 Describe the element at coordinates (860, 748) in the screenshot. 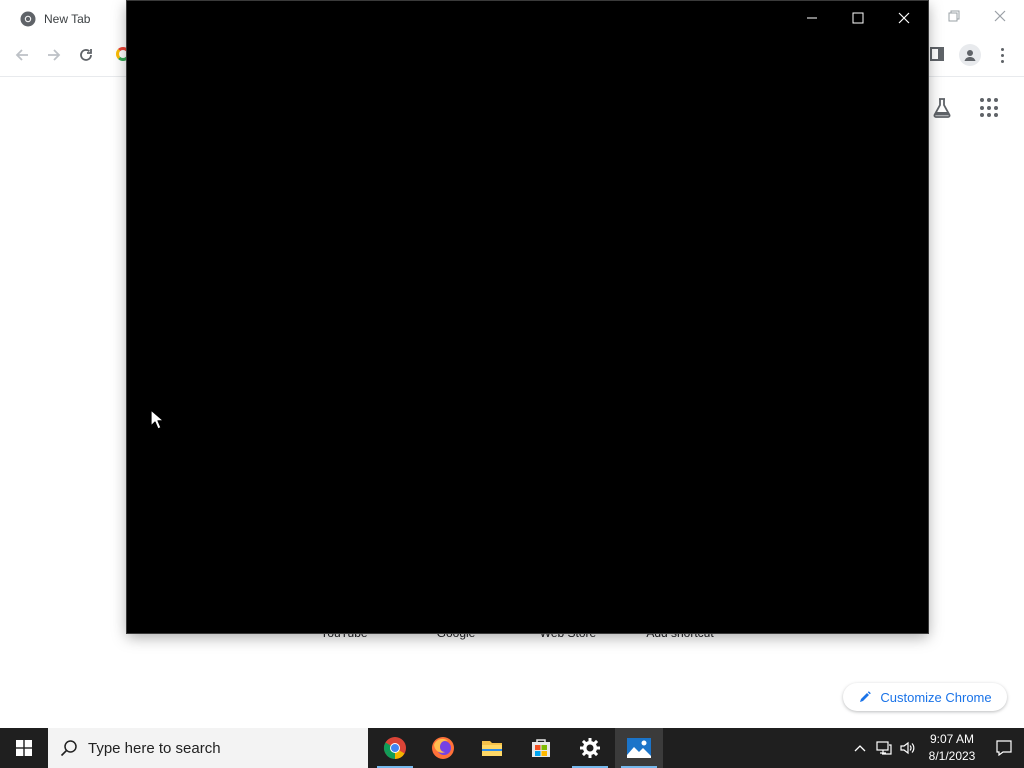

I see `show-hidden-icons-chevron-icon` at that location.